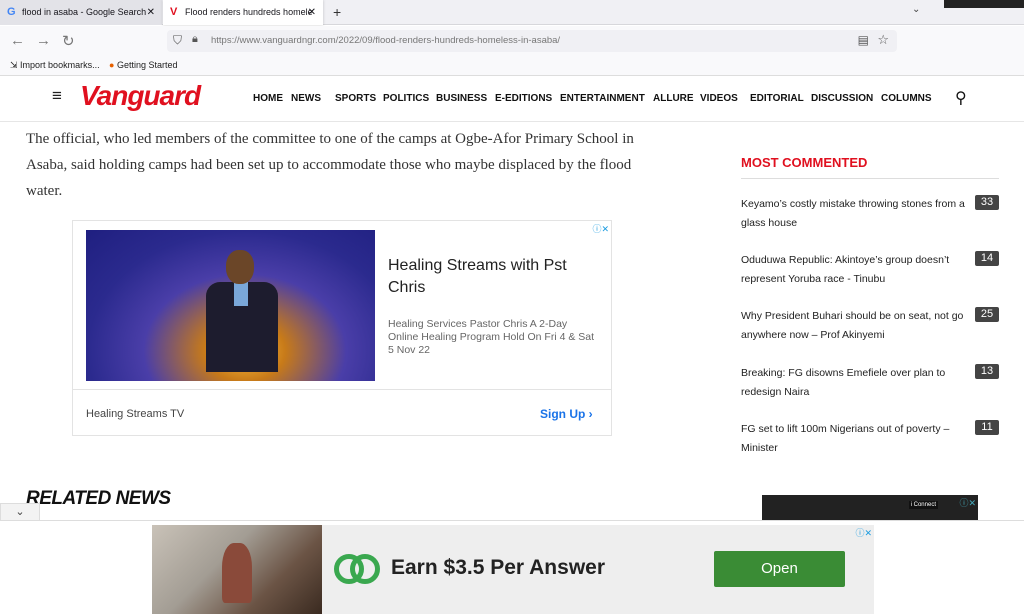 This screenshot has height=614, width=1024. I want to click on bookmark-getting-started: ● Getting Started, so click(143, 65).